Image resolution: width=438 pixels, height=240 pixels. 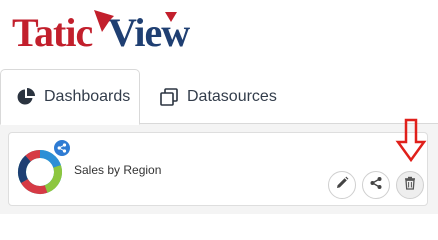 I want to click on down-arrow-icon, so click(x=411, y=141).